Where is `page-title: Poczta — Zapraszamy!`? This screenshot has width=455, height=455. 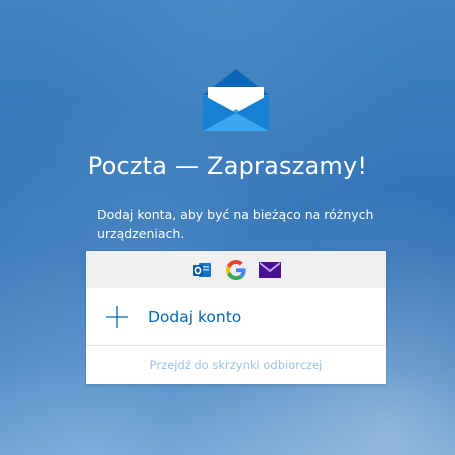 page-title: Poczta — Zapraszamy! is located at coordinates (227, 166).